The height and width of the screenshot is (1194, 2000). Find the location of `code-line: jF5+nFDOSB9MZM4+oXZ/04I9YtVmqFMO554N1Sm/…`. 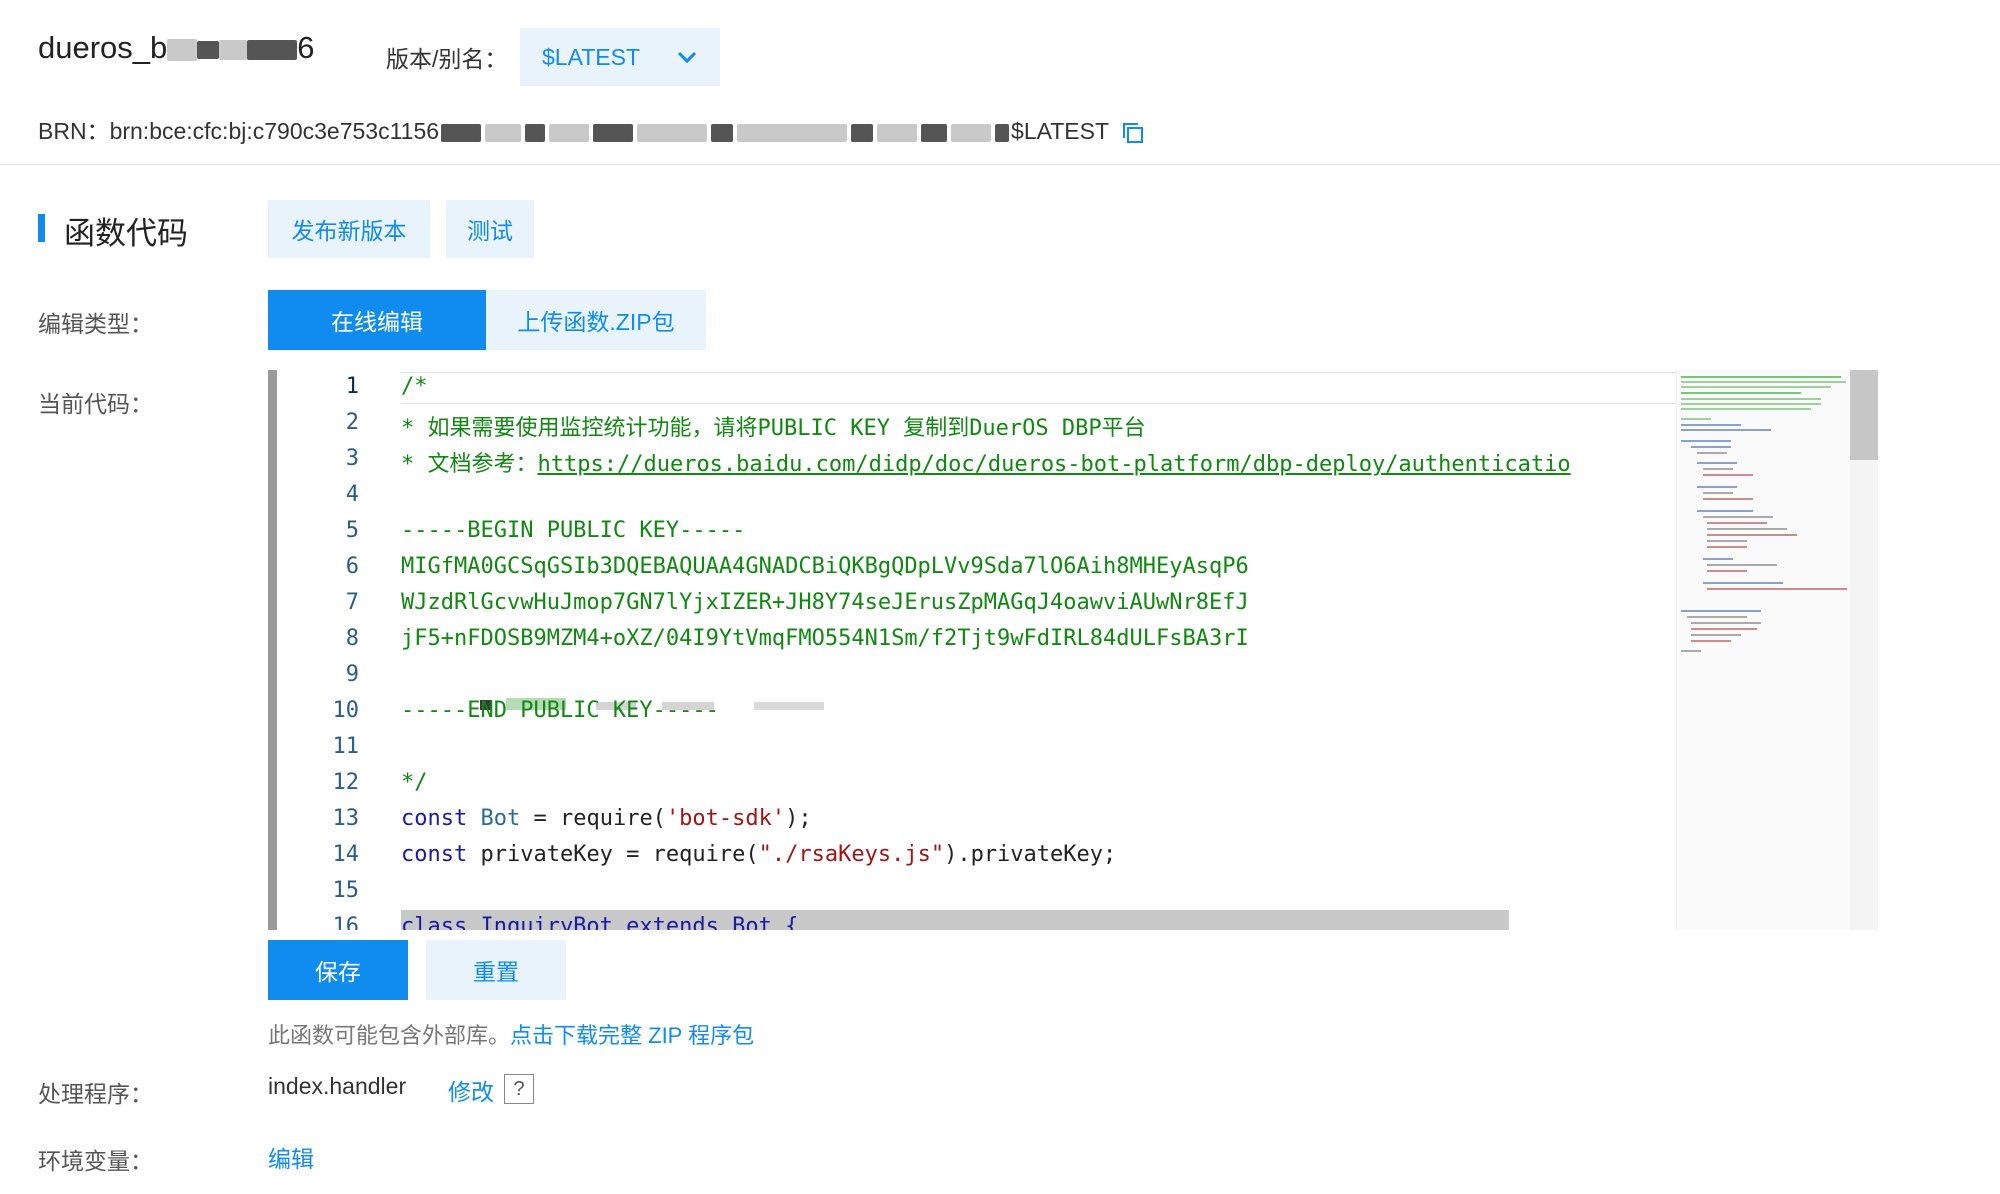

code-line: jF5+nFDOSB9MZM4+oXZ/04I9YtVmqFMO554N1Sm/… is located at coordinates (825, 638).